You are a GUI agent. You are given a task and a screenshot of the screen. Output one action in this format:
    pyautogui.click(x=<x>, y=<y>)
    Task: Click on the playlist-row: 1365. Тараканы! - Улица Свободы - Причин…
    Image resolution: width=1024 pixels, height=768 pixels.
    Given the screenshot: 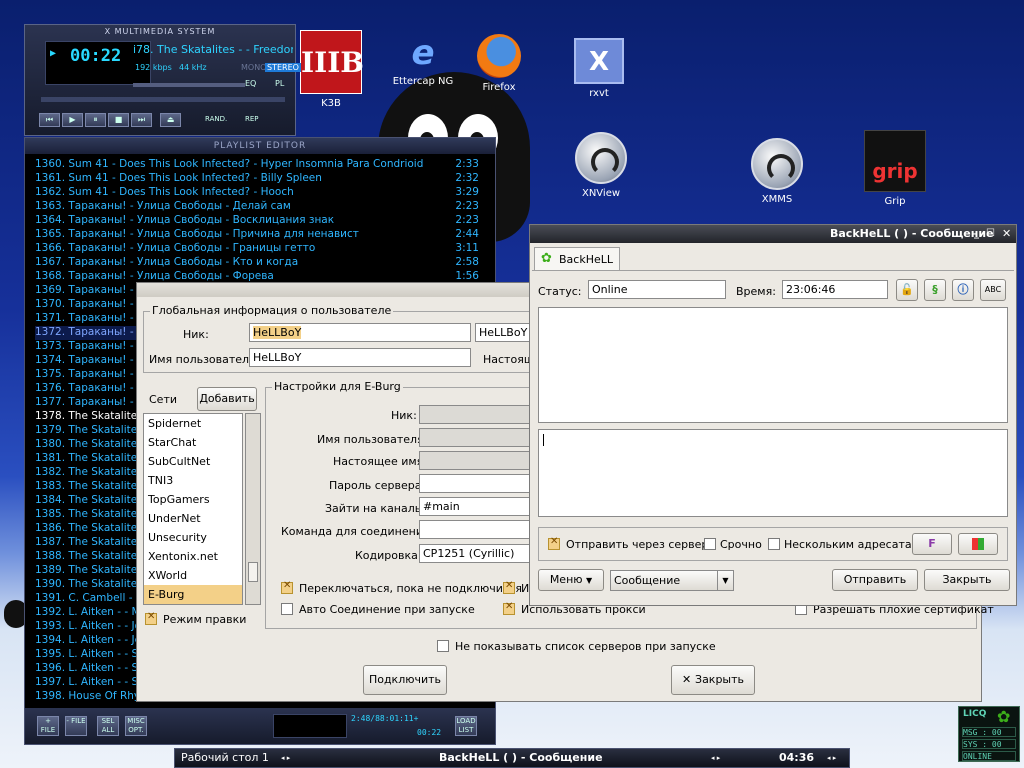 What is the action you would take?
    pyautogui.click(x=257, y=235)
    